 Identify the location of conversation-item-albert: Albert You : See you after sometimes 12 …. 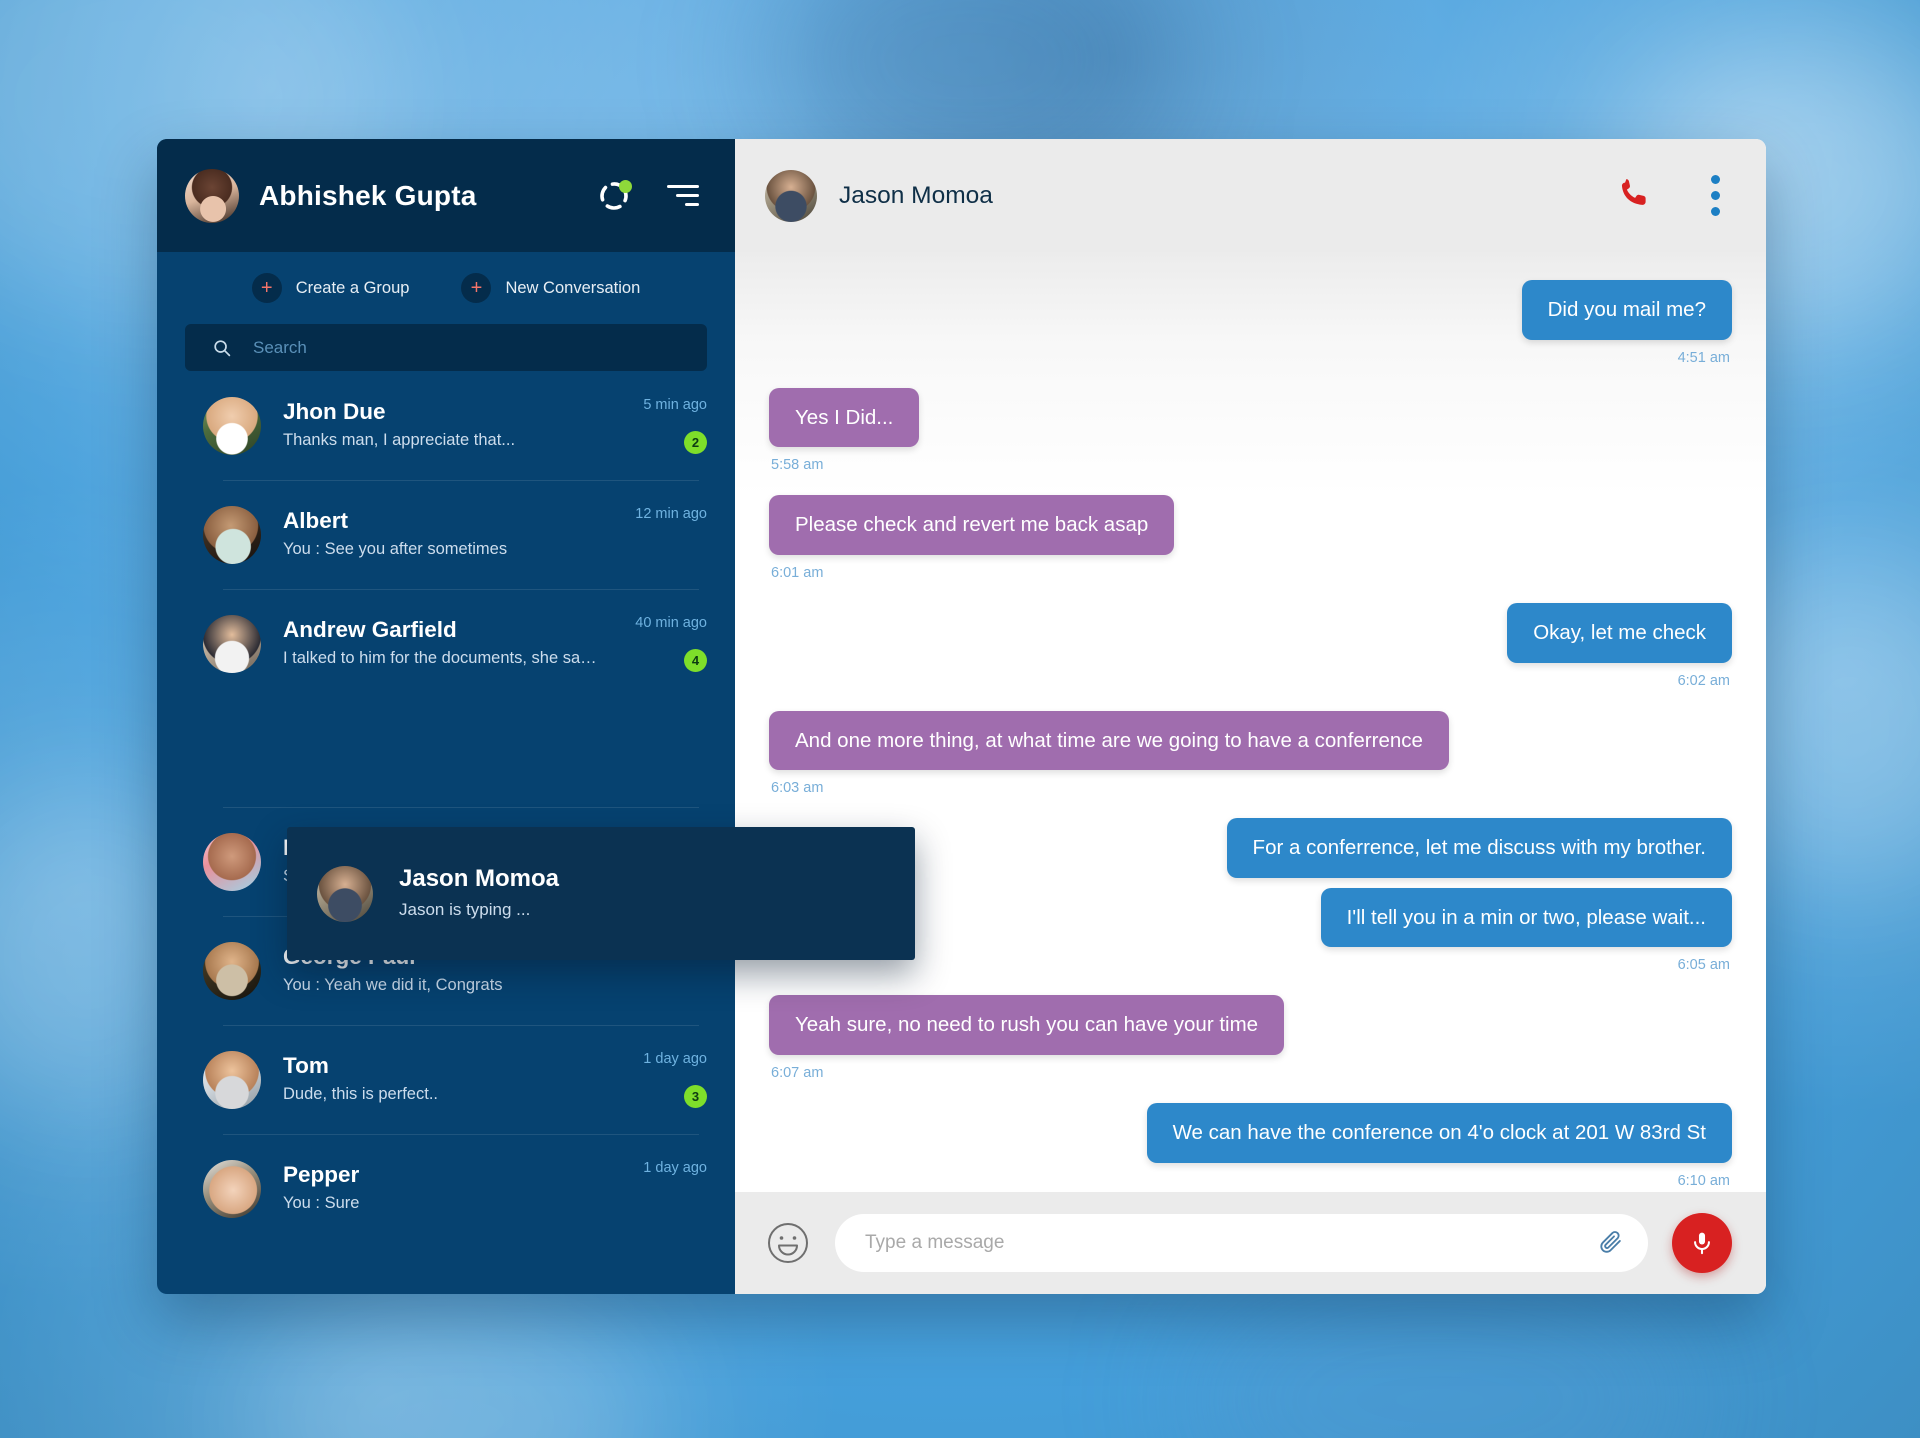
(446, 534).